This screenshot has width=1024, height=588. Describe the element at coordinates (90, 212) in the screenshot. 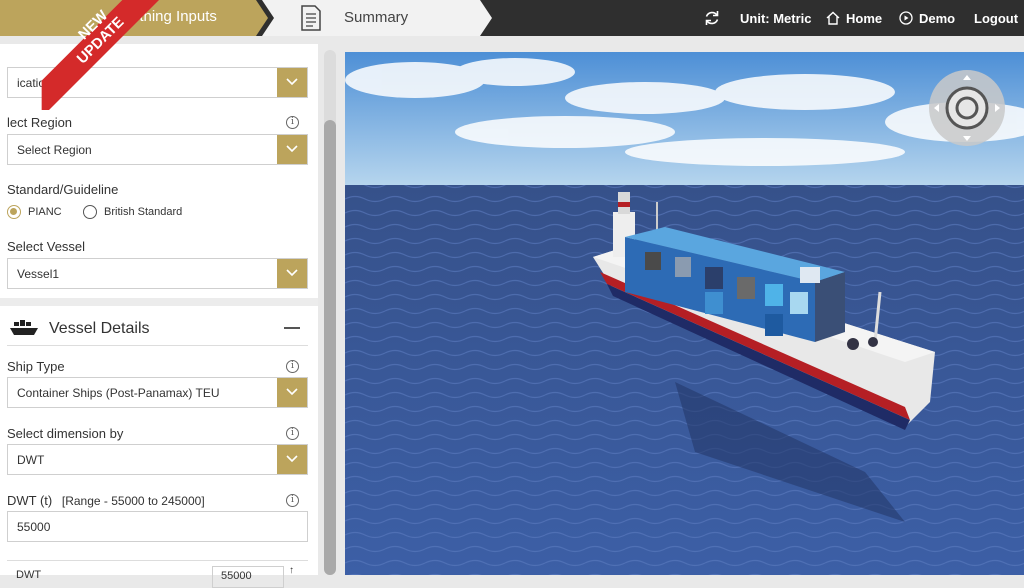

I see `radio-unselected-icon` at that location.